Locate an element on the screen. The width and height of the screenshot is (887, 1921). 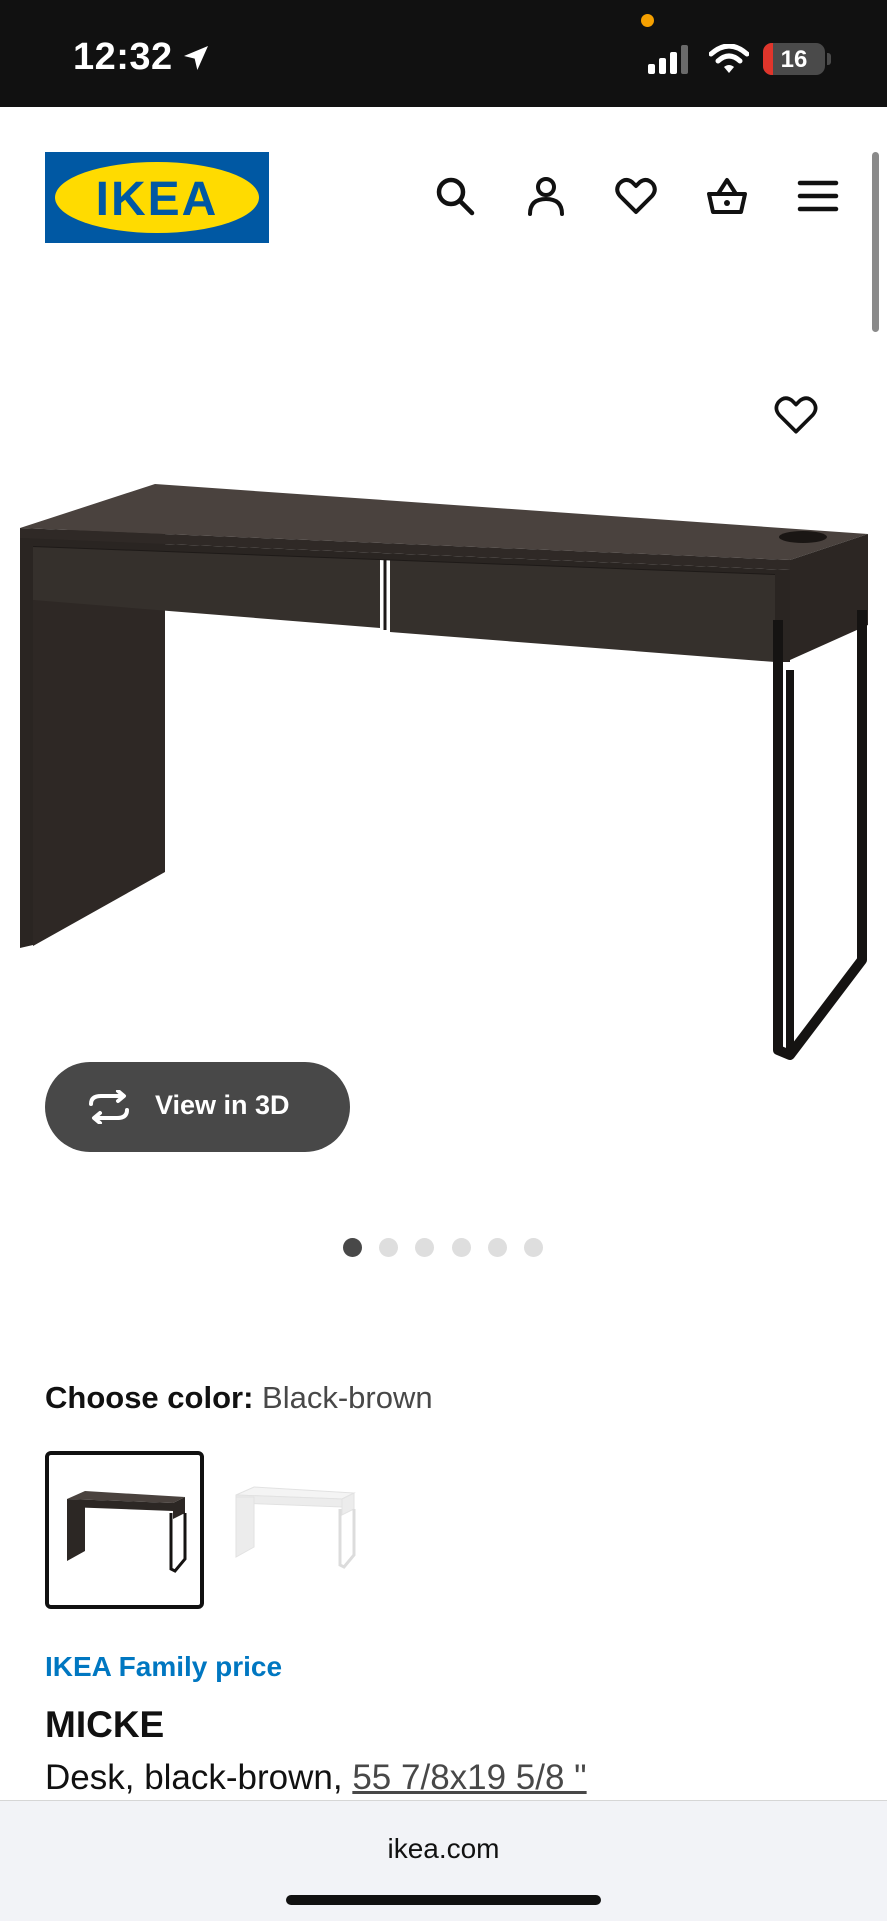
status-time: 12:32 is located at coordinates (123, 57).